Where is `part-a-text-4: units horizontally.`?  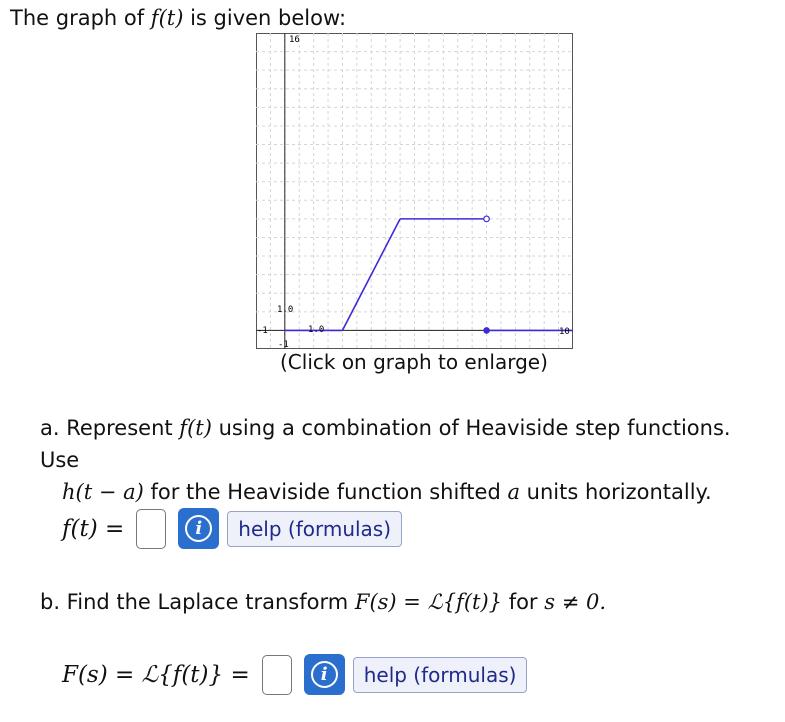
part-a-text-4: units horizontally. is located at coordinates (616, 492).